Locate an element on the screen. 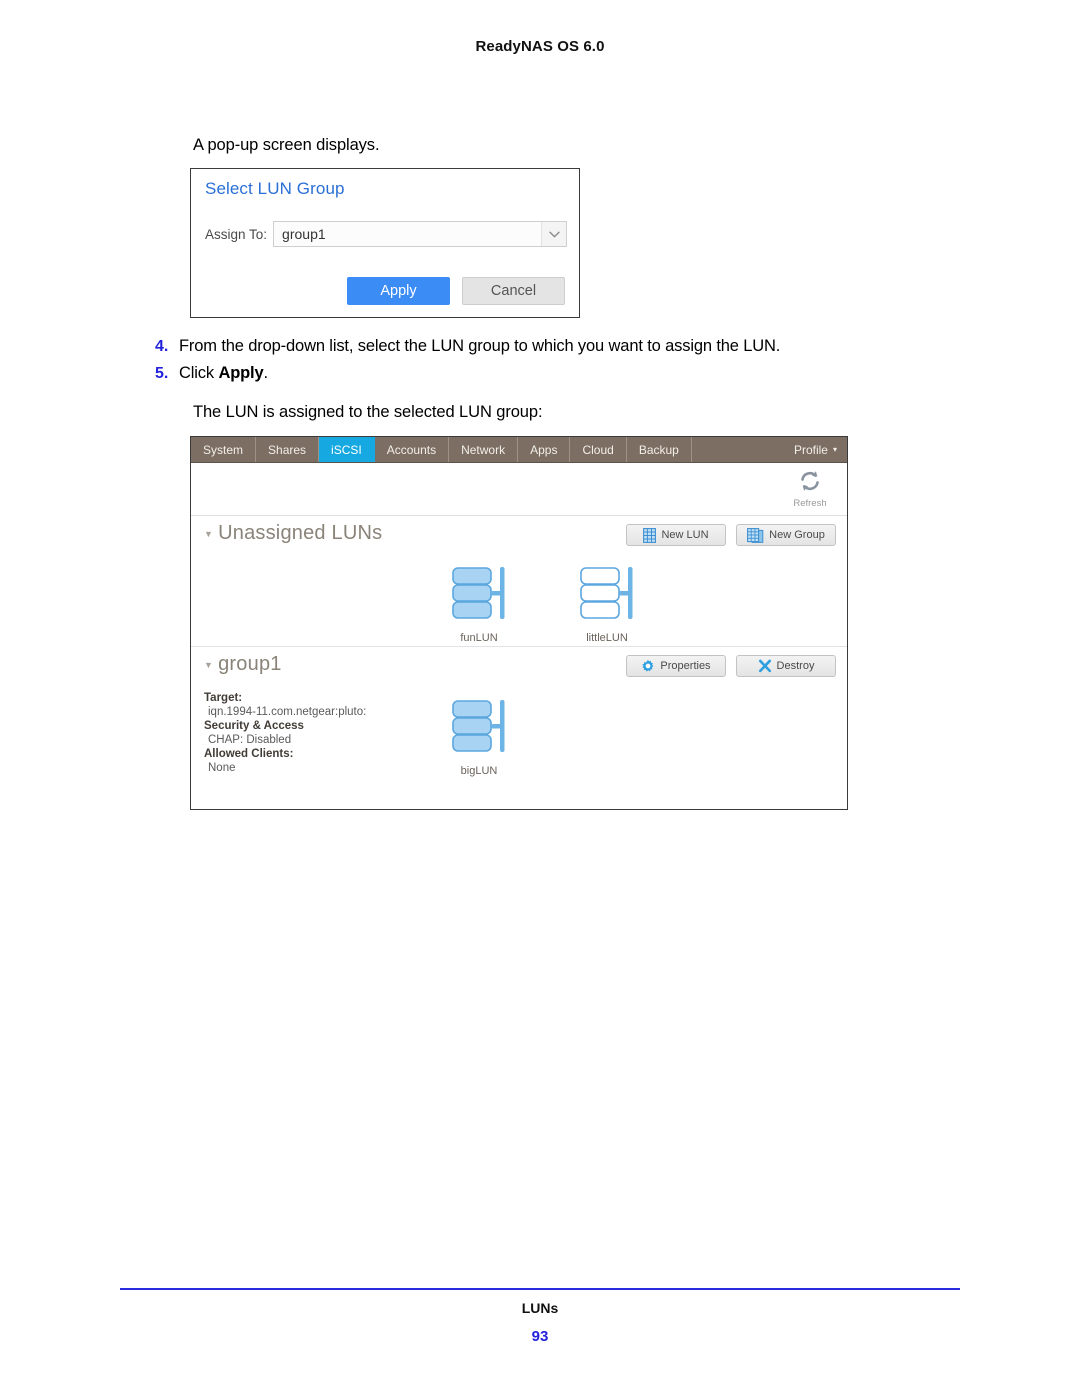 Image resolution: width=1080 pixels, height=1397 pixels. tab-shares: Shares is located at coordinates (288, 449).